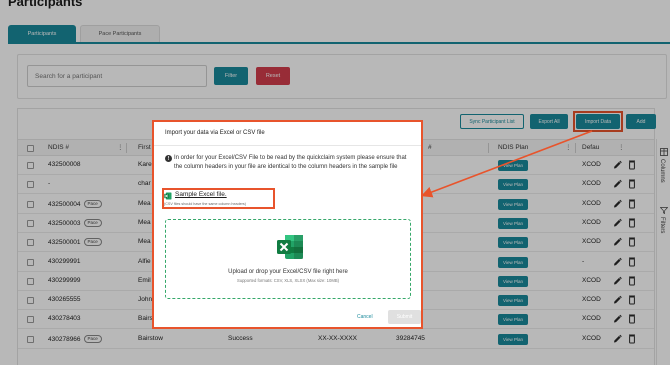 The height and width of the screenshot is (365, 670). Describe the element at coordinates (287, 145) in the screenshot. I see `modal-divider` at that location.